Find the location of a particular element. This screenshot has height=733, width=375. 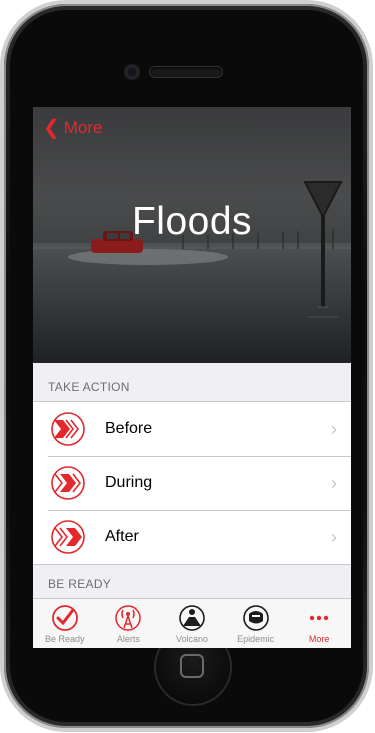

list-item-label: After is located at coordinates (122, 536).